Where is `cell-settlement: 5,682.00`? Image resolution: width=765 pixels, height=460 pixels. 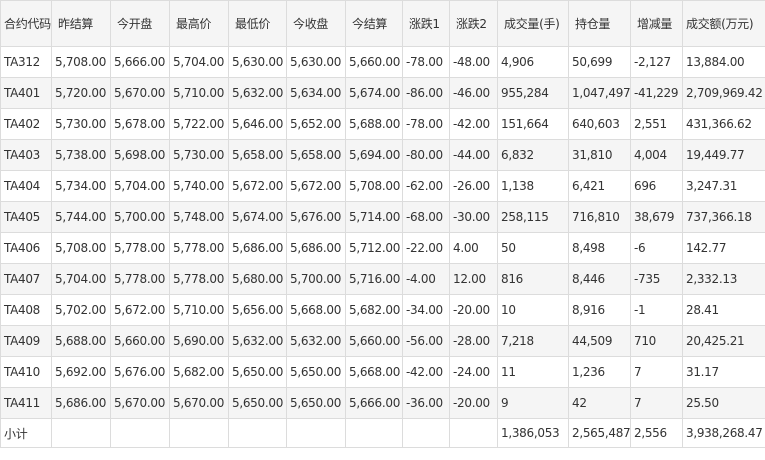 cell-settlement: 5,682.00 is located at coordinates (374, 310).